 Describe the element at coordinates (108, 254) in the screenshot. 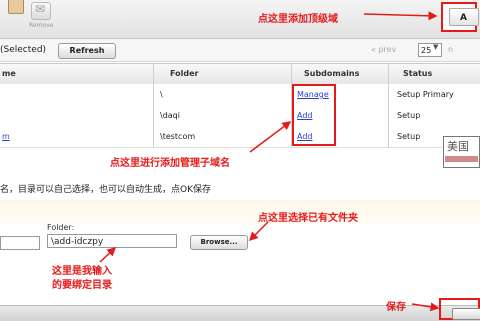

I see `arrow-to-folder-input` at that location.